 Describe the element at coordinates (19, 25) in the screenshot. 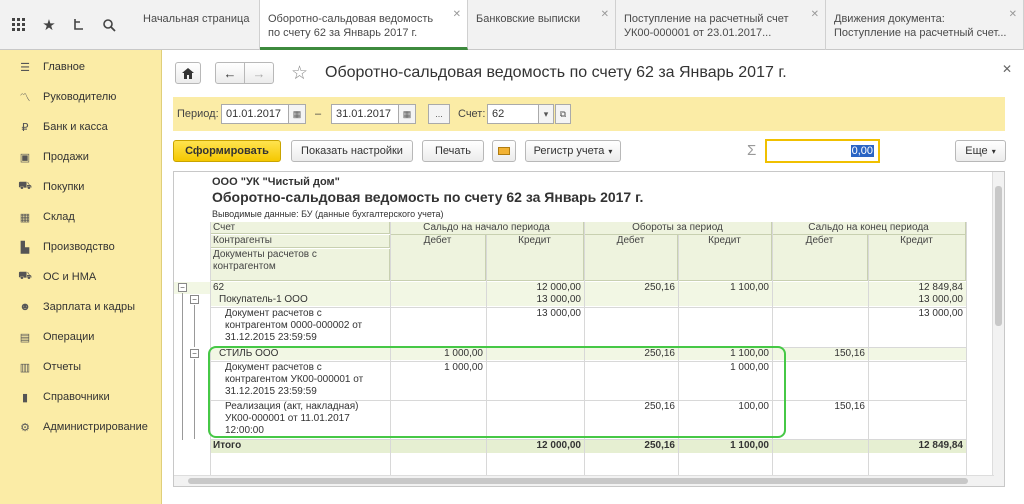

I see `apps-grid-icon` at that location.